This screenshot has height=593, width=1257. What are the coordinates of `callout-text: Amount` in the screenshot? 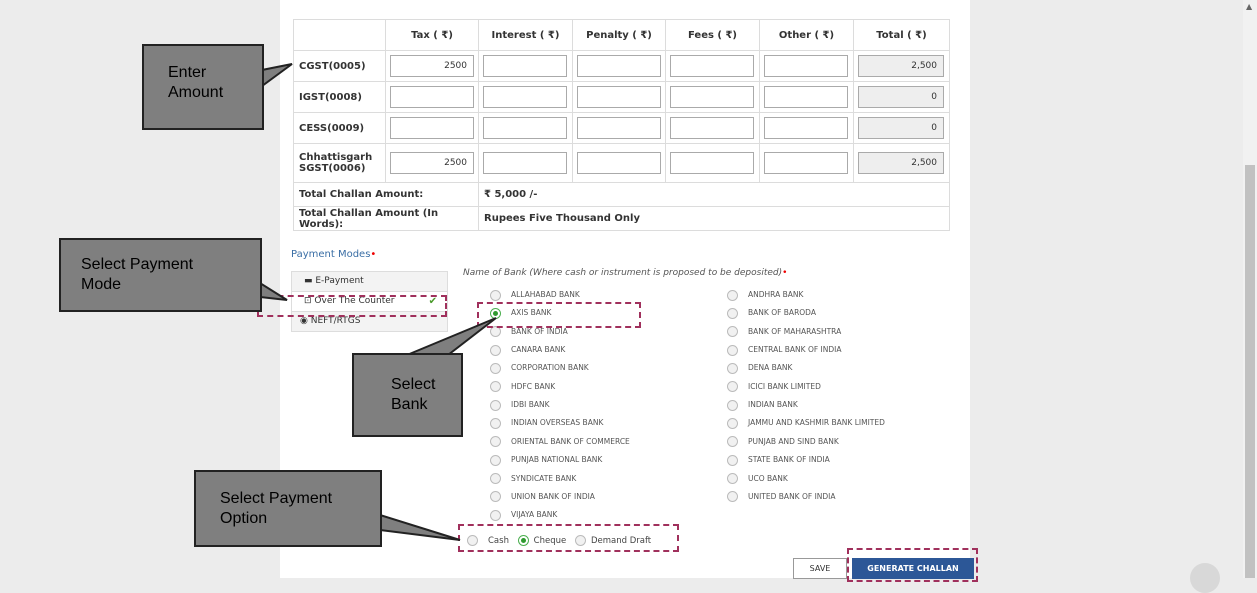 It's located at (196, 92).